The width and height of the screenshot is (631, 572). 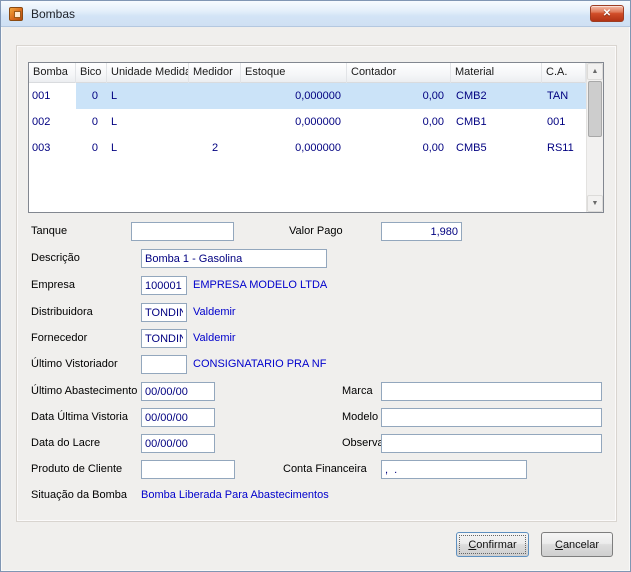 I want to click on data-ultima-vistoria-label: Data Última Vistoria, so click(x=79, y=417).